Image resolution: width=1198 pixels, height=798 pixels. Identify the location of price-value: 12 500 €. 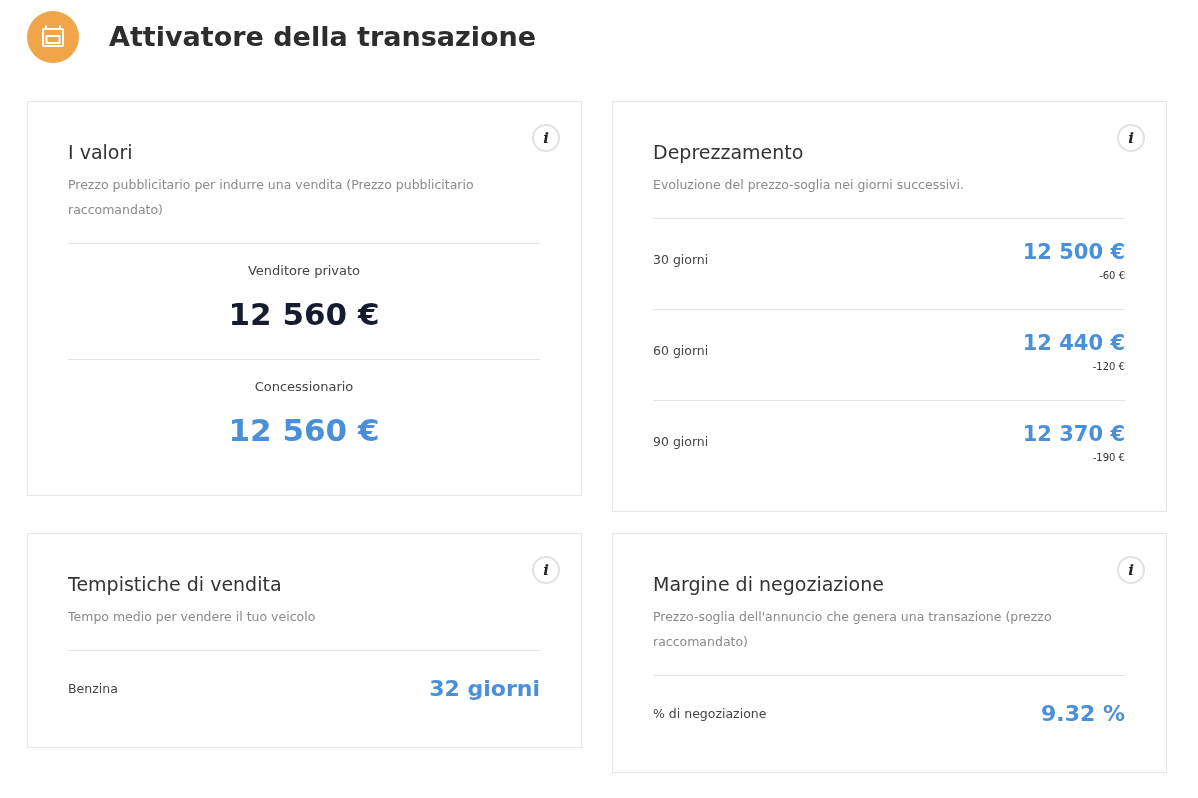
(1073, 252).